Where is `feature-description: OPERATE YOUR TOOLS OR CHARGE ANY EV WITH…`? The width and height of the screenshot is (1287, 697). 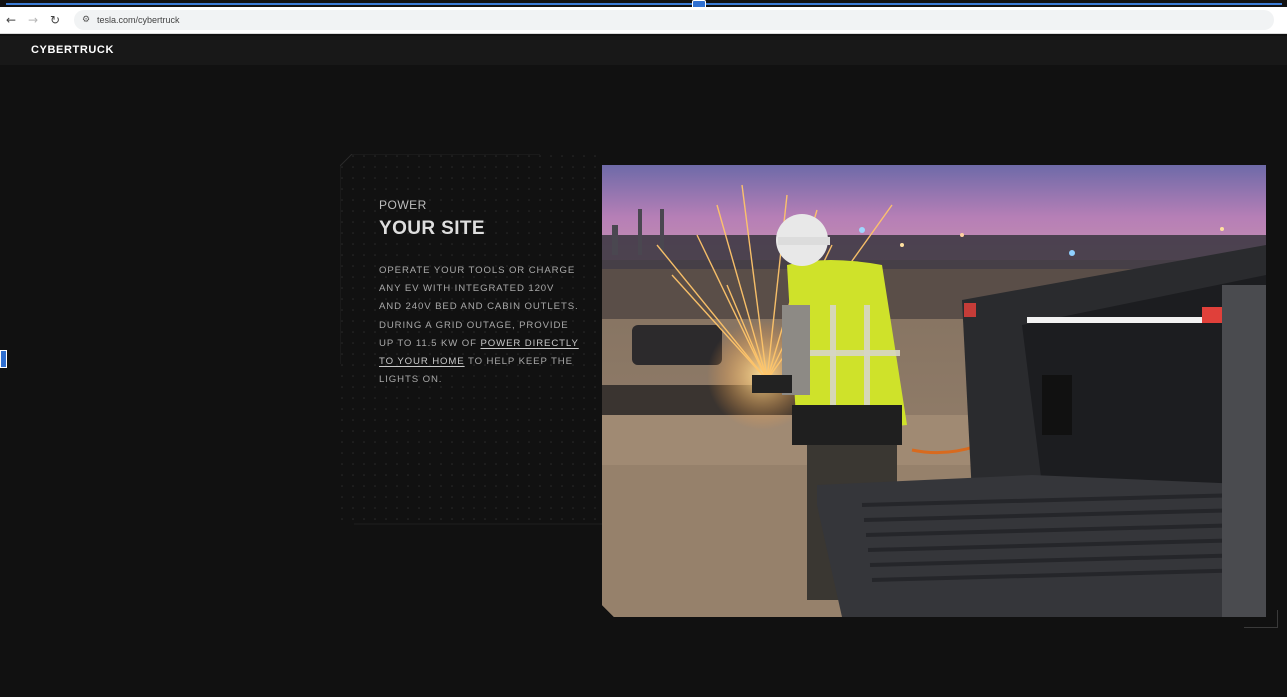
feature-description: OPERATE YOUR TOOLS OR CHARGE ANY EV WITH… is located at coordinates (479, 325).